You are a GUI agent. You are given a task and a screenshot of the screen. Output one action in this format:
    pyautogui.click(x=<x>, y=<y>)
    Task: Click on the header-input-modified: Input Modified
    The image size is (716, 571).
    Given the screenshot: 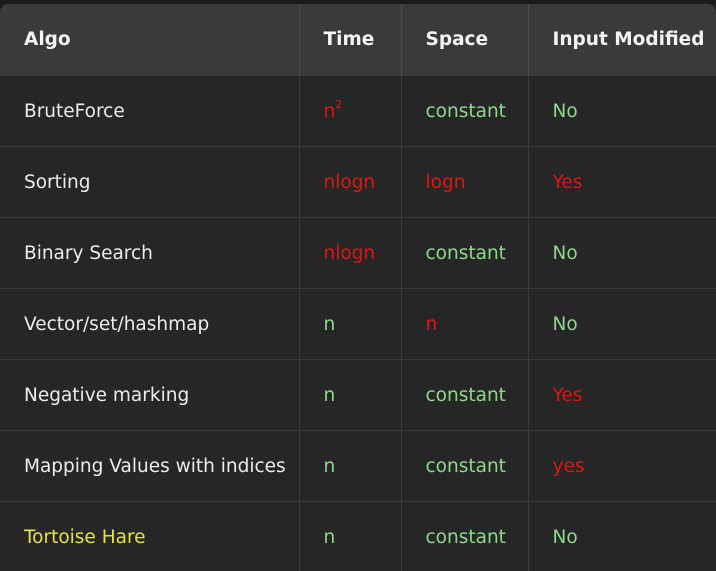 What is the action you would take?
    pyautogui.click(x=621, y=40)
    